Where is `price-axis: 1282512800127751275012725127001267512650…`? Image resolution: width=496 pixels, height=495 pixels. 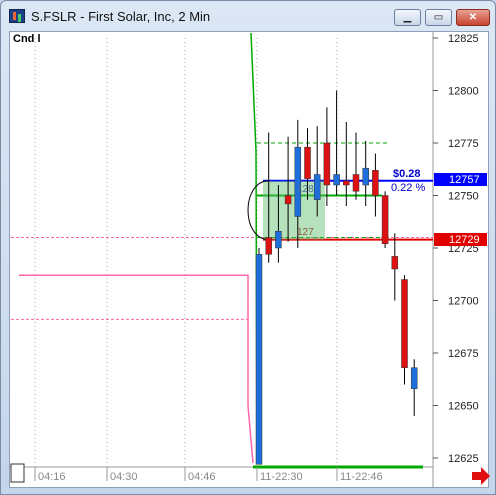
price-axis: 1282512800127751275012725127001267512650… is located at coordinates (456, 249).